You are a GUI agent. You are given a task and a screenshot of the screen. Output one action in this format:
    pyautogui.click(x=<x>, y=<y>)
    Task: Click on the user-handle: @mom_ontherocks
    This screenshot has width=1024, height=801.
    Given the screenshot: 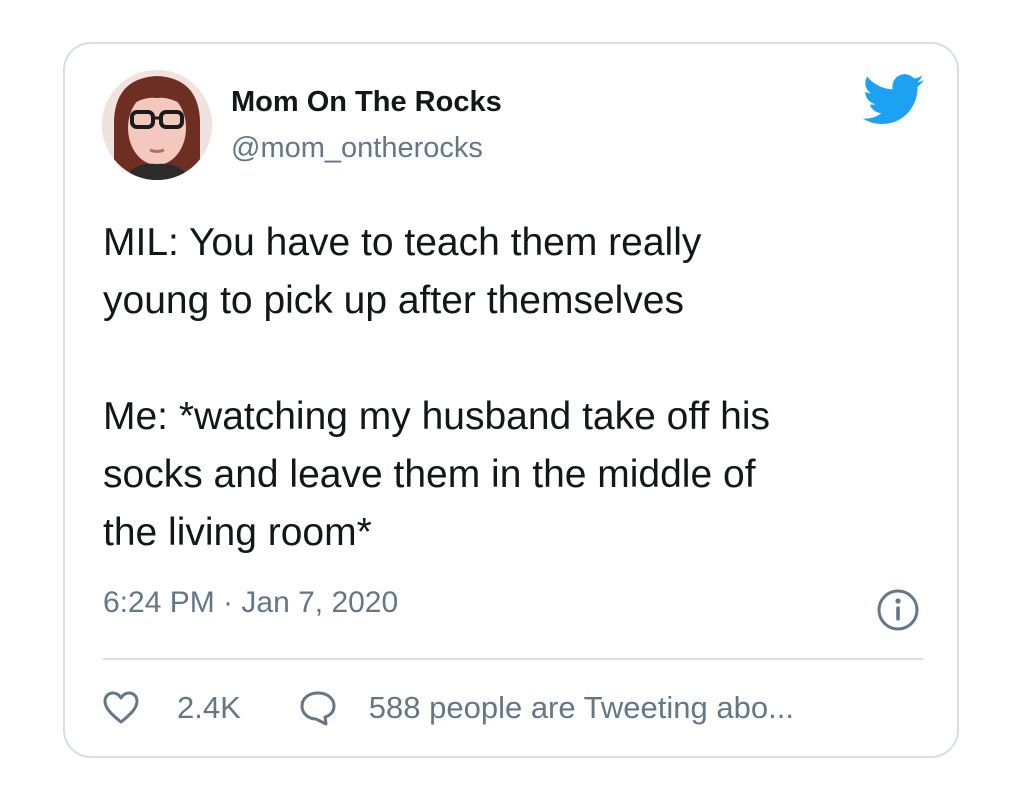 What is the action you would take?
    pyautogui.click(x=357, y=148)
    